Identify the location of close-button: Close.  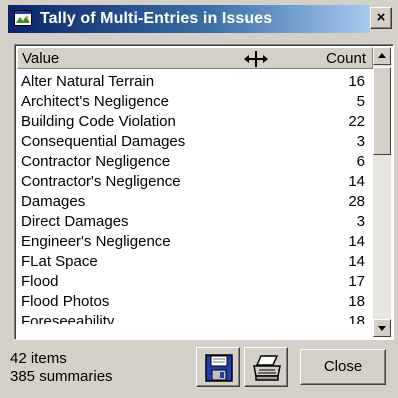
(343, 367).